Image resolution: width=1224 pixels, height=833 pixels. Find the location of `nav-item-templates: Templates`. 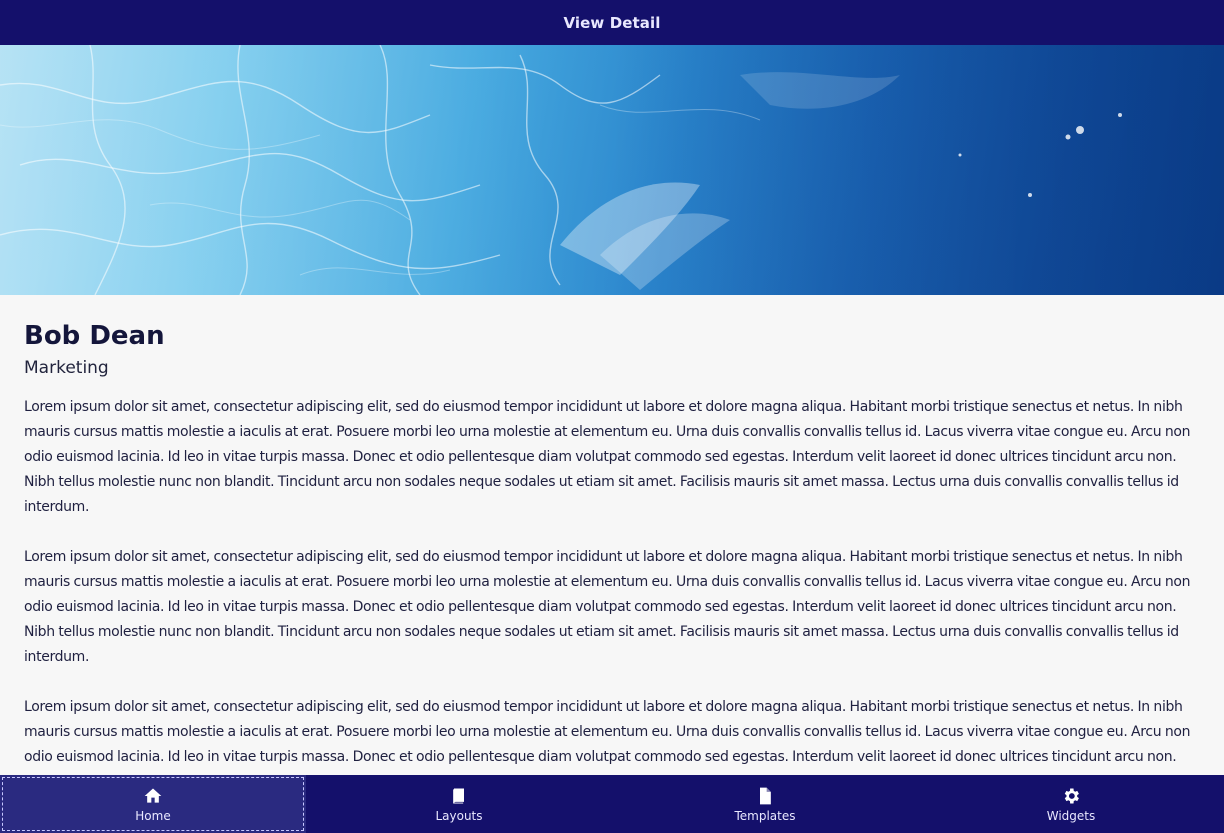

nav-item-templates: Templates is located at coordinates (765, 804).